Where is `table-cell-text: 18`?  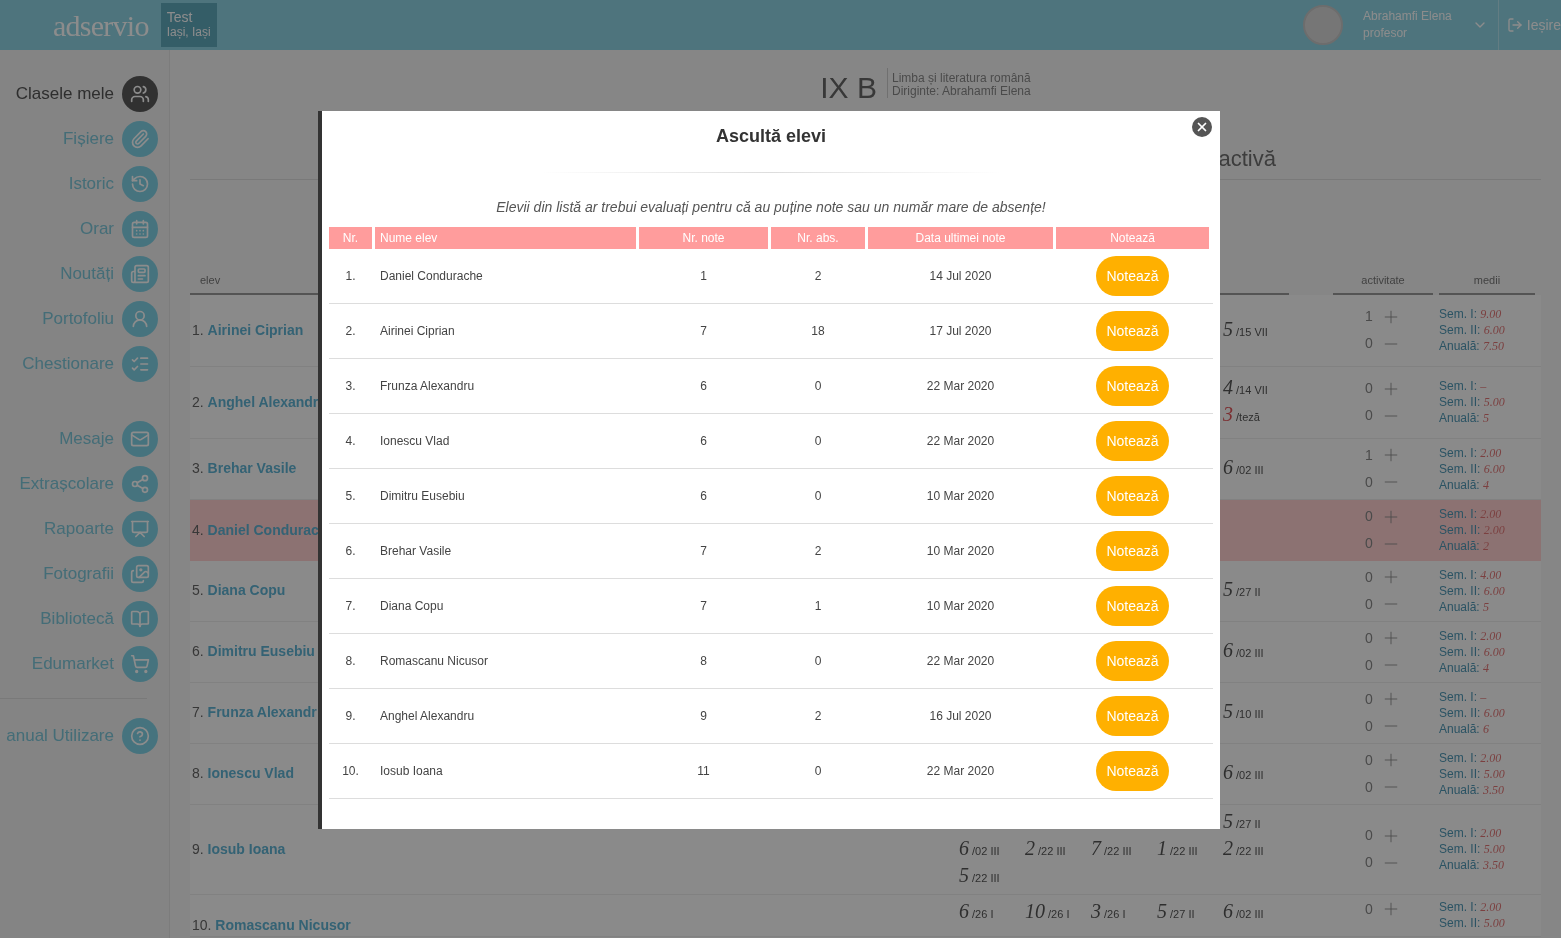 table-cell-text: 18 is located at coordinates (818, 331).